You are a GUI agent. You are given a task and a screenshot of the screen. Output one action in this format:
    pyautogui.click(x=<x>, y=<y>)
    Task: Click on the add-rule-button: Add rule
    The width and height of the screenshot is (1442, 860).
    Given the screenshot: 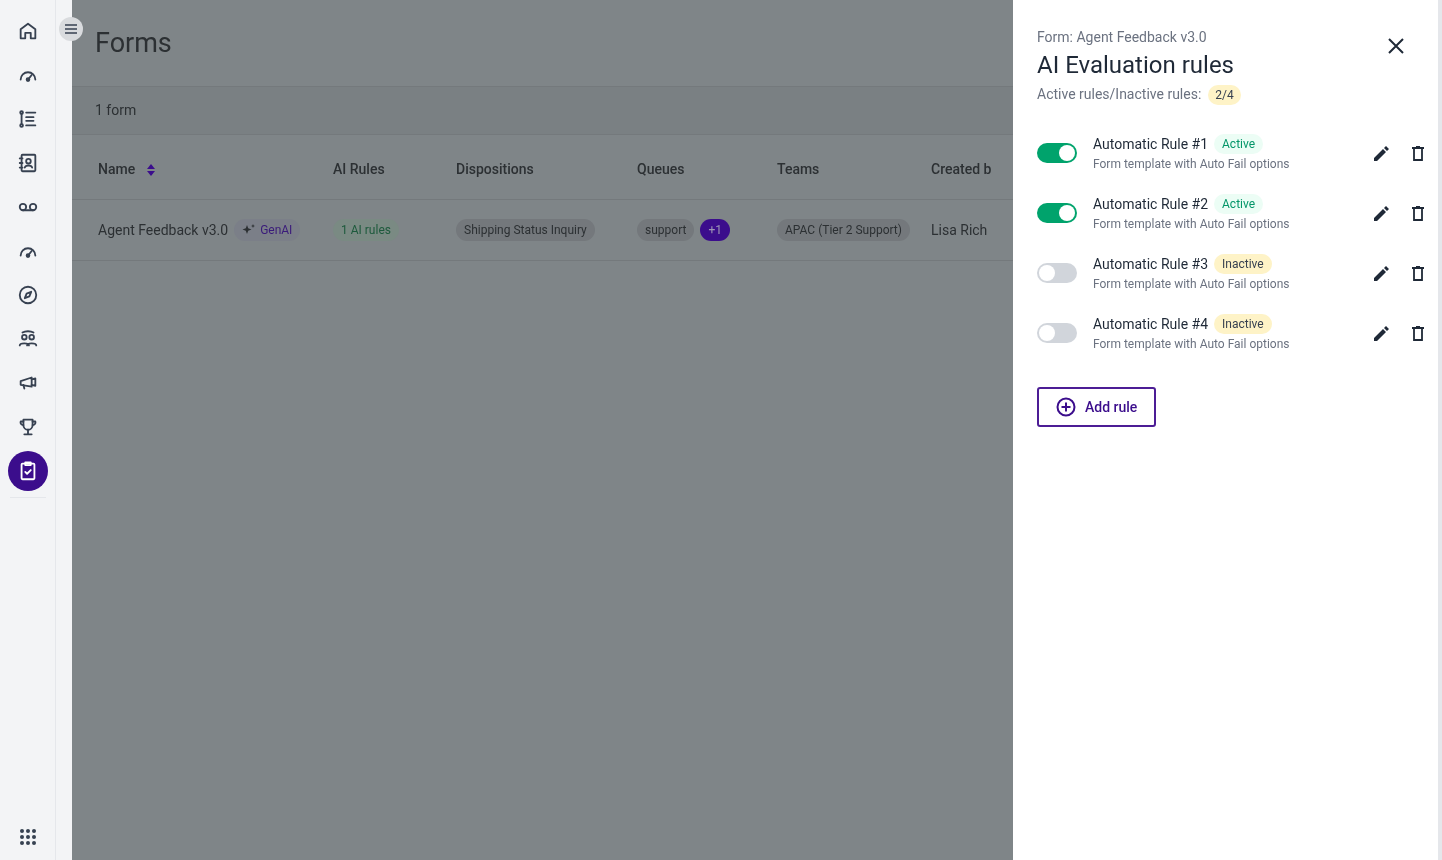 What is the action you would take?
    pyautogui.click(x=1097, y=407)
    